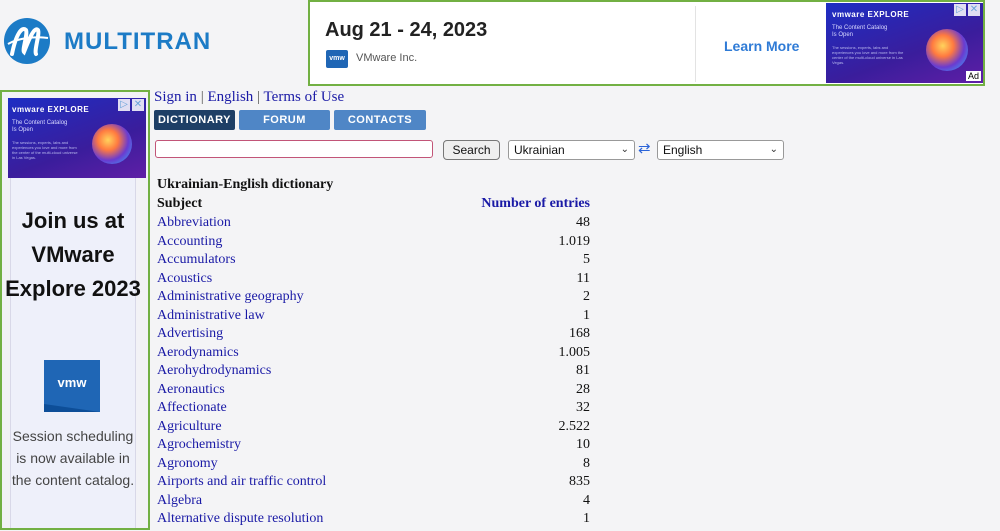  Describe the element at coordinates (196, 260) in the screenshot. I see `subject-link: Accumulators` at that location.